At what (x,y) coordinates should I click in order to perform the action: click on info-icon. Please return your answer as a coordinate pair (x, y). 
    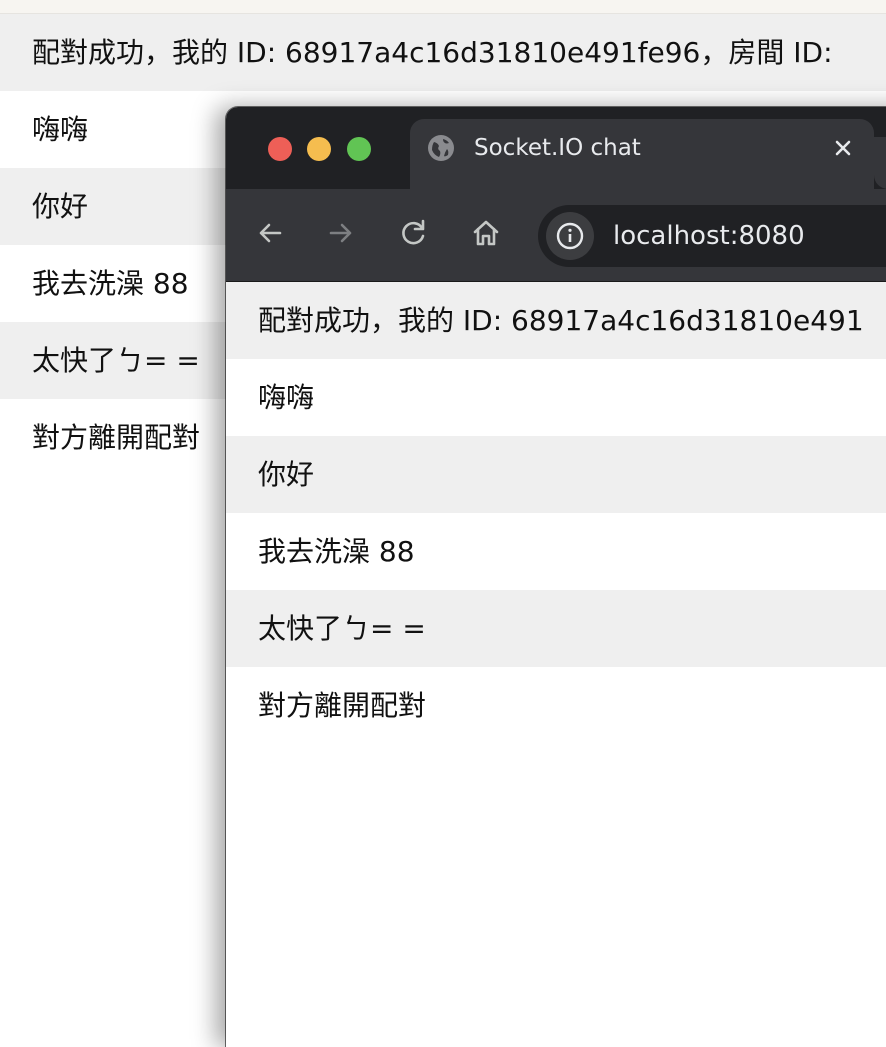
    Looking at the image, I should click on (570, 236).